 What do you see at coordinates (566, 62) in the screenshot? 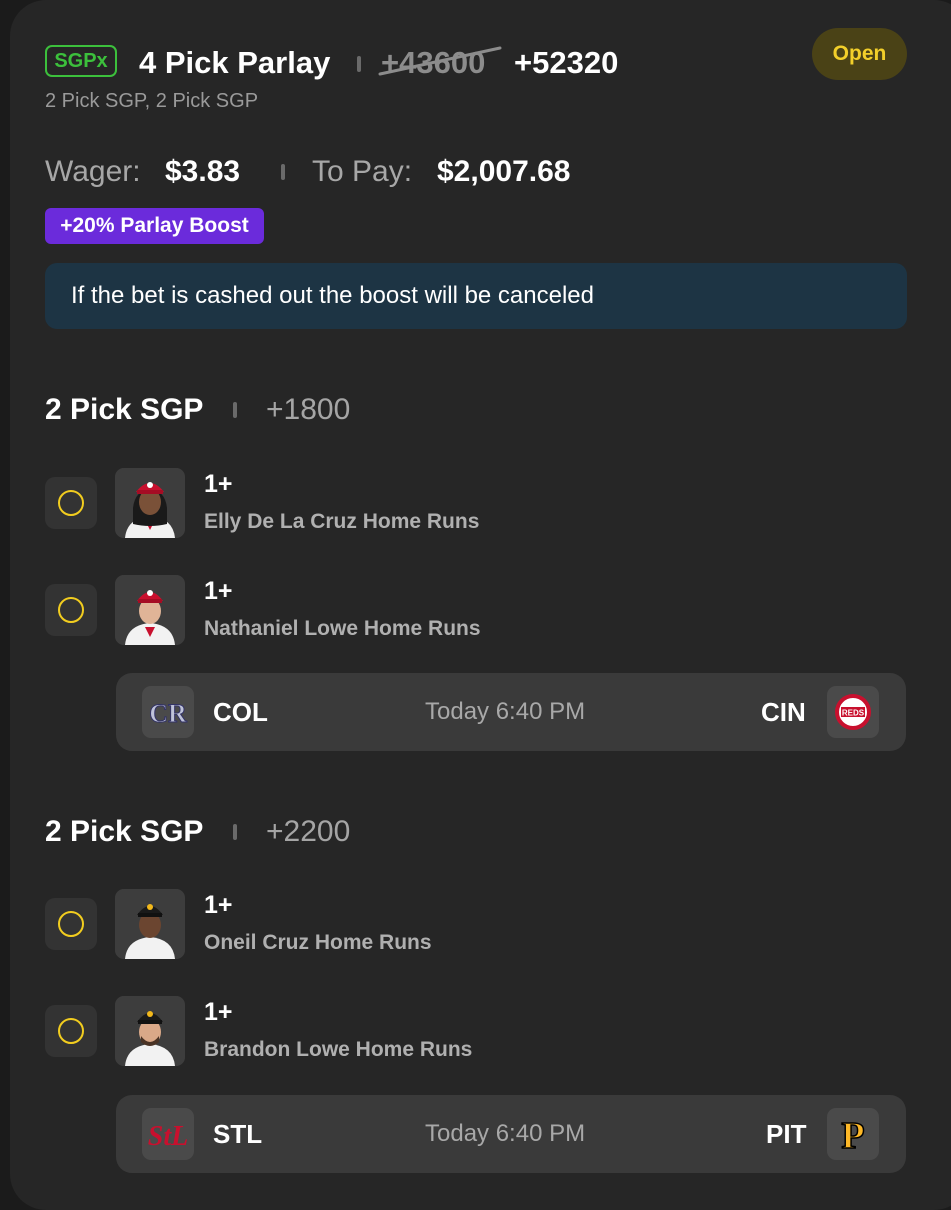
I see `boosted-odds: +52320` at bounding box center [566, 62].